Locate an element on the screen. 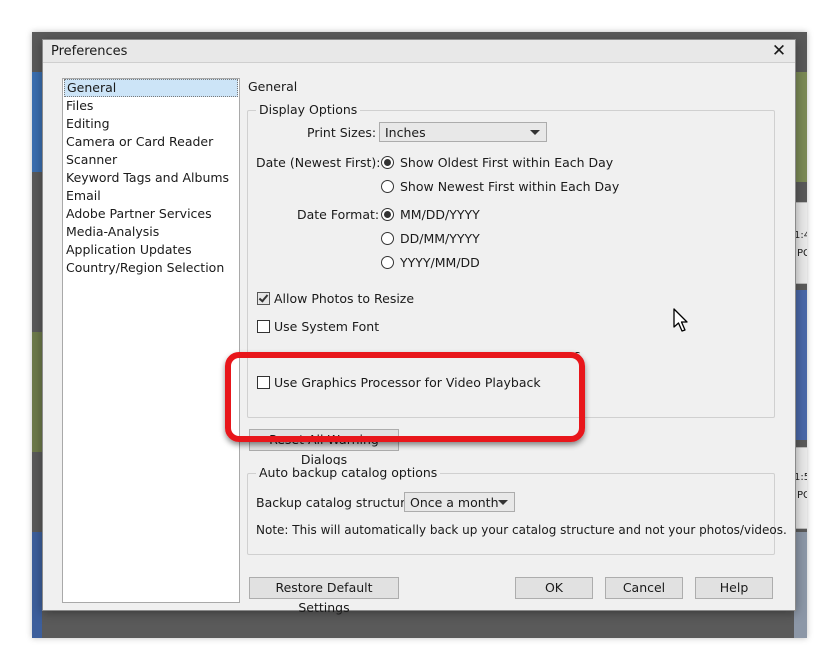  dialog-title: Preferences is located at coordinates (89, 51).